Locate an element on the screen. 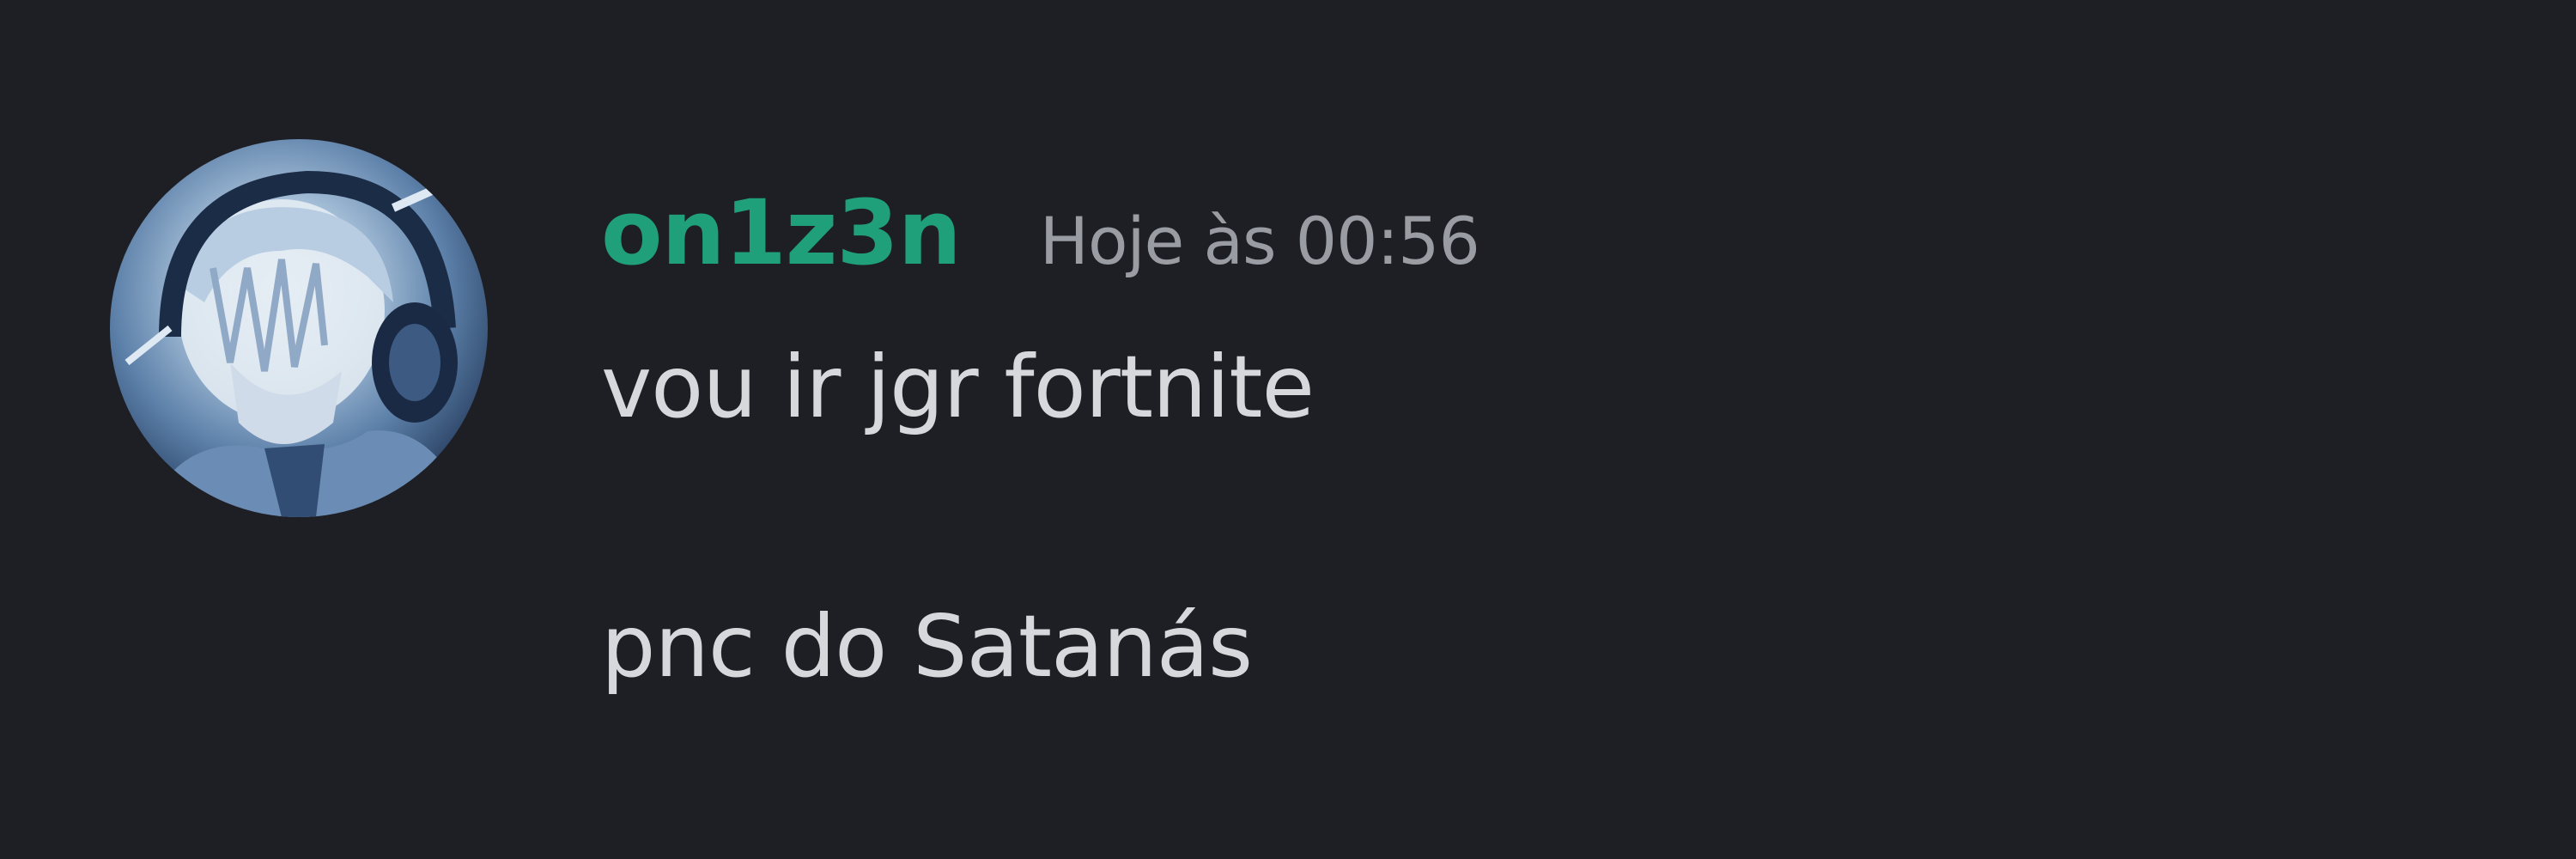  message-line: vou ir jgr fortnite is located at coordinates (958, 387).